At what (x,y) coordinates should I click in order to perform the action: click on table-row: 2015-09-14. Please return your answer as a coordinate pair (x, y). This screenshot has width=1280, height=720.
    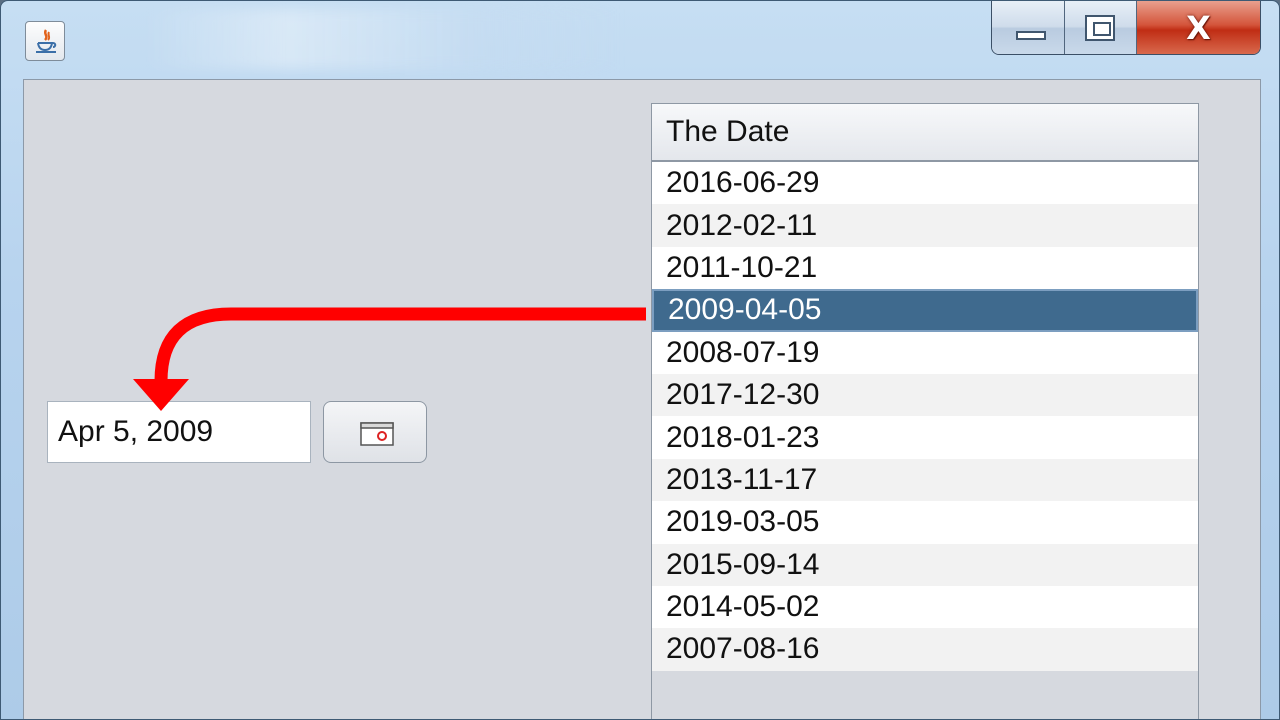
    Looking at the image, I should click on (925, 564).